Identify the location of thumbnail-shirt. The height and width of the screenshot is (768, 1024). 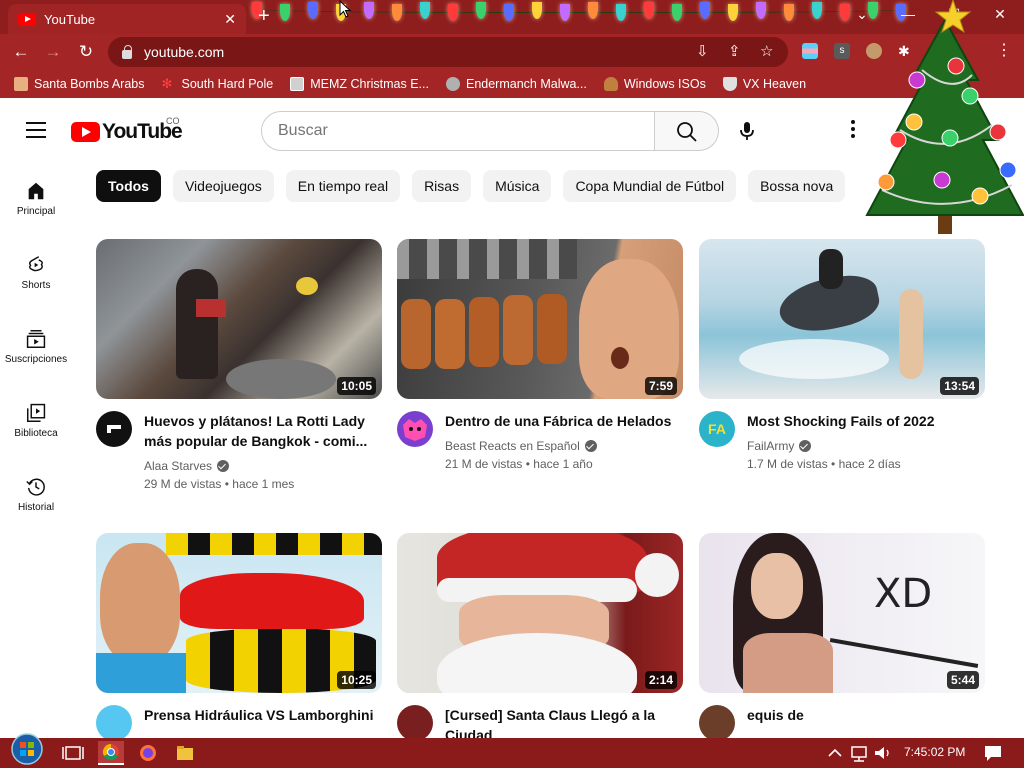
(141, 673).